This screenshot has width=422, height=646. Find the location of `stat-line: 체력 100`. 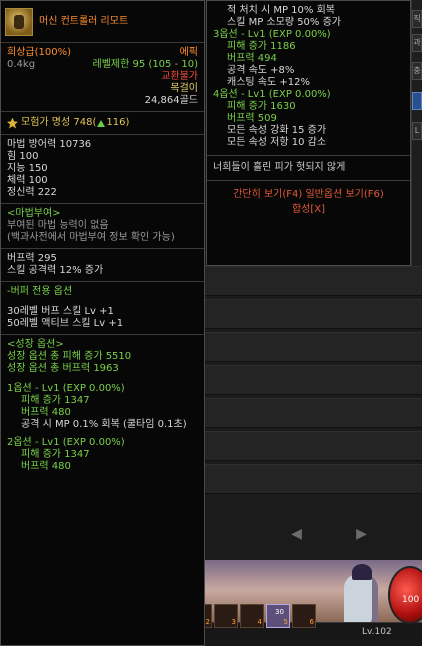

stat-line: 체력 100 is located at coordinates (27, 180).